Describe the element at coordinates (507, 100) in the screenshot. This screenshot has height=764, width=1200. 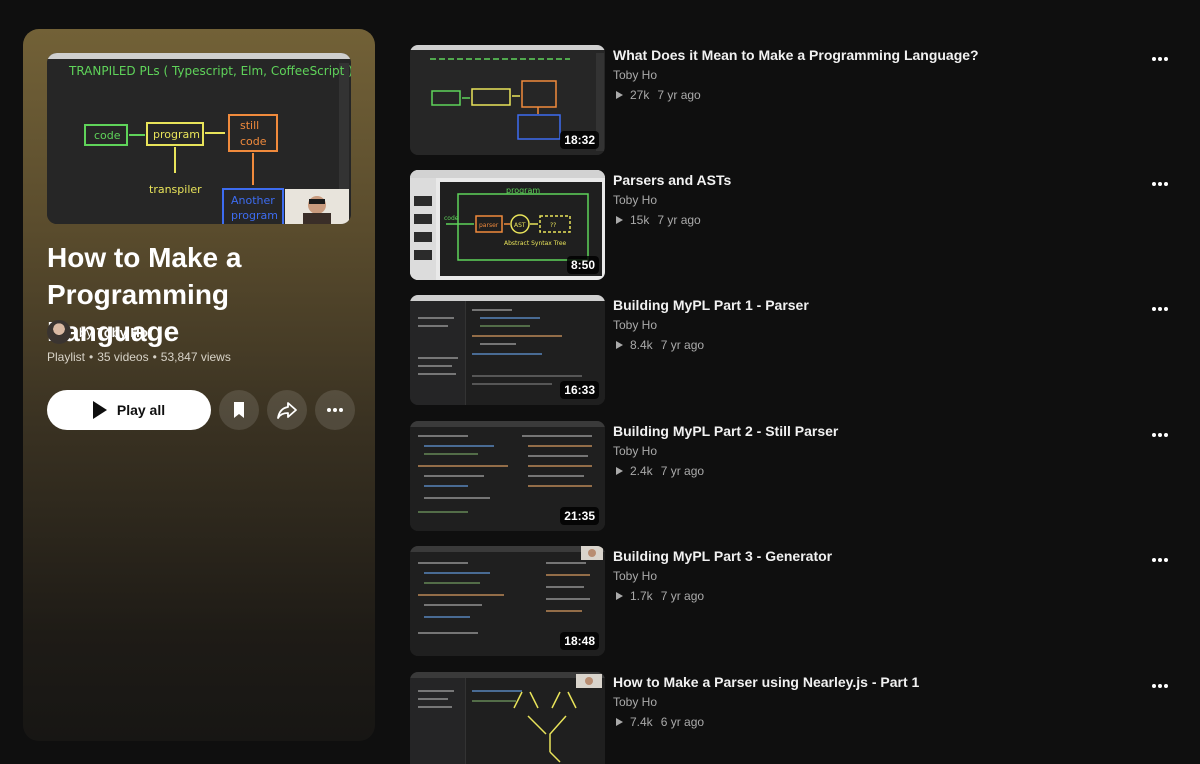
I see `video-thumbnail: 18:32` at that location.